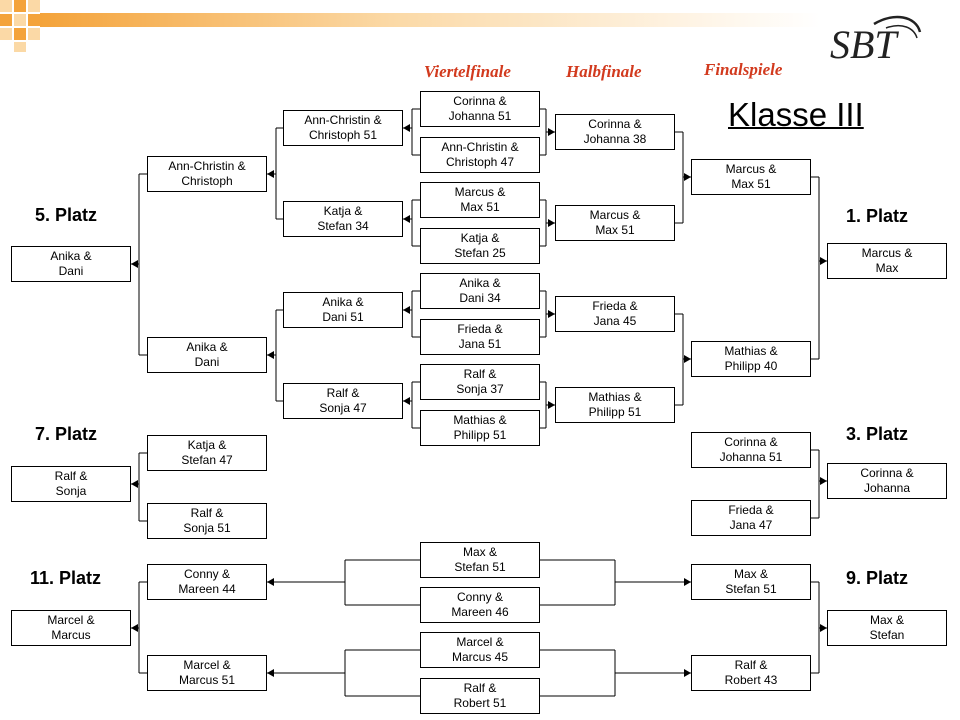 This screenshot has width=960, height=720. What do you see at coordinates (751, 177) in the screenshot?
I see `final-box-1: Marcus & Max 51` at bounding box center [751, 177].